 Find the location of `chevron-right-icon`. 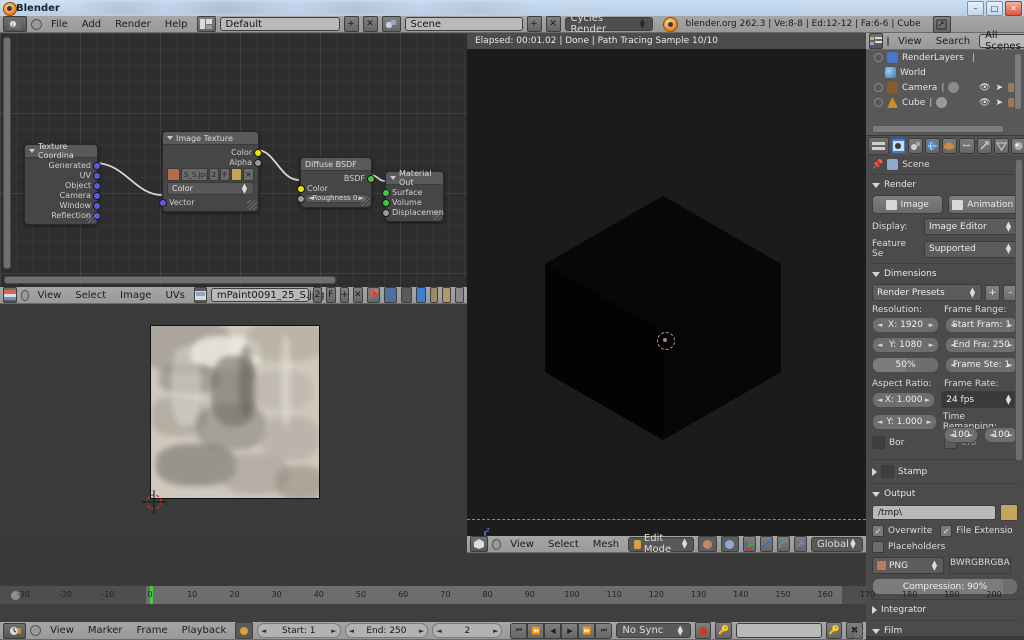

chevron-right-icon is located at coordinates (874, 471).